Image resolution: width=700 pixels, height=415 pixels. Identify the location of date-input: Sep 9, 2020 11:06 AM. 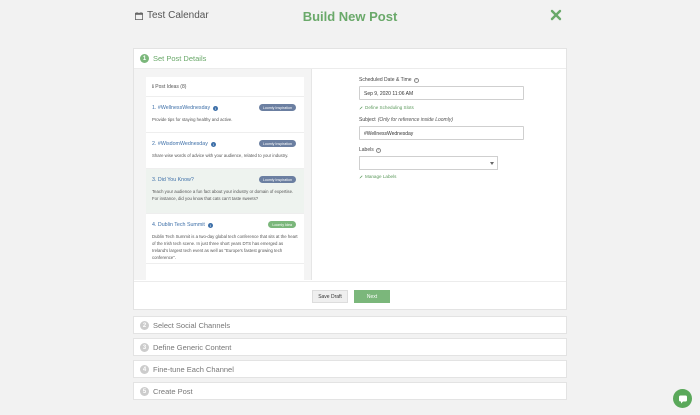
(441, 93).